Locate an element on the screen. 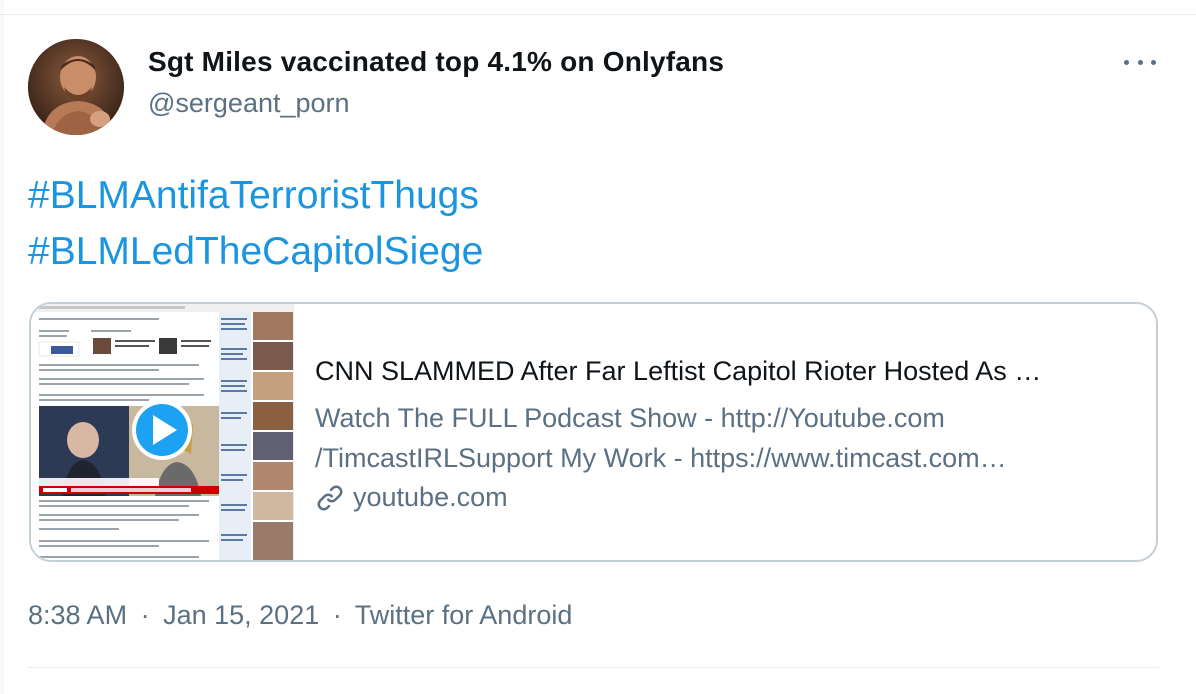 The width and height of the screenshot is (1196, 694). tweet-time: 8:38 AM is located at coordinates (77, 615).